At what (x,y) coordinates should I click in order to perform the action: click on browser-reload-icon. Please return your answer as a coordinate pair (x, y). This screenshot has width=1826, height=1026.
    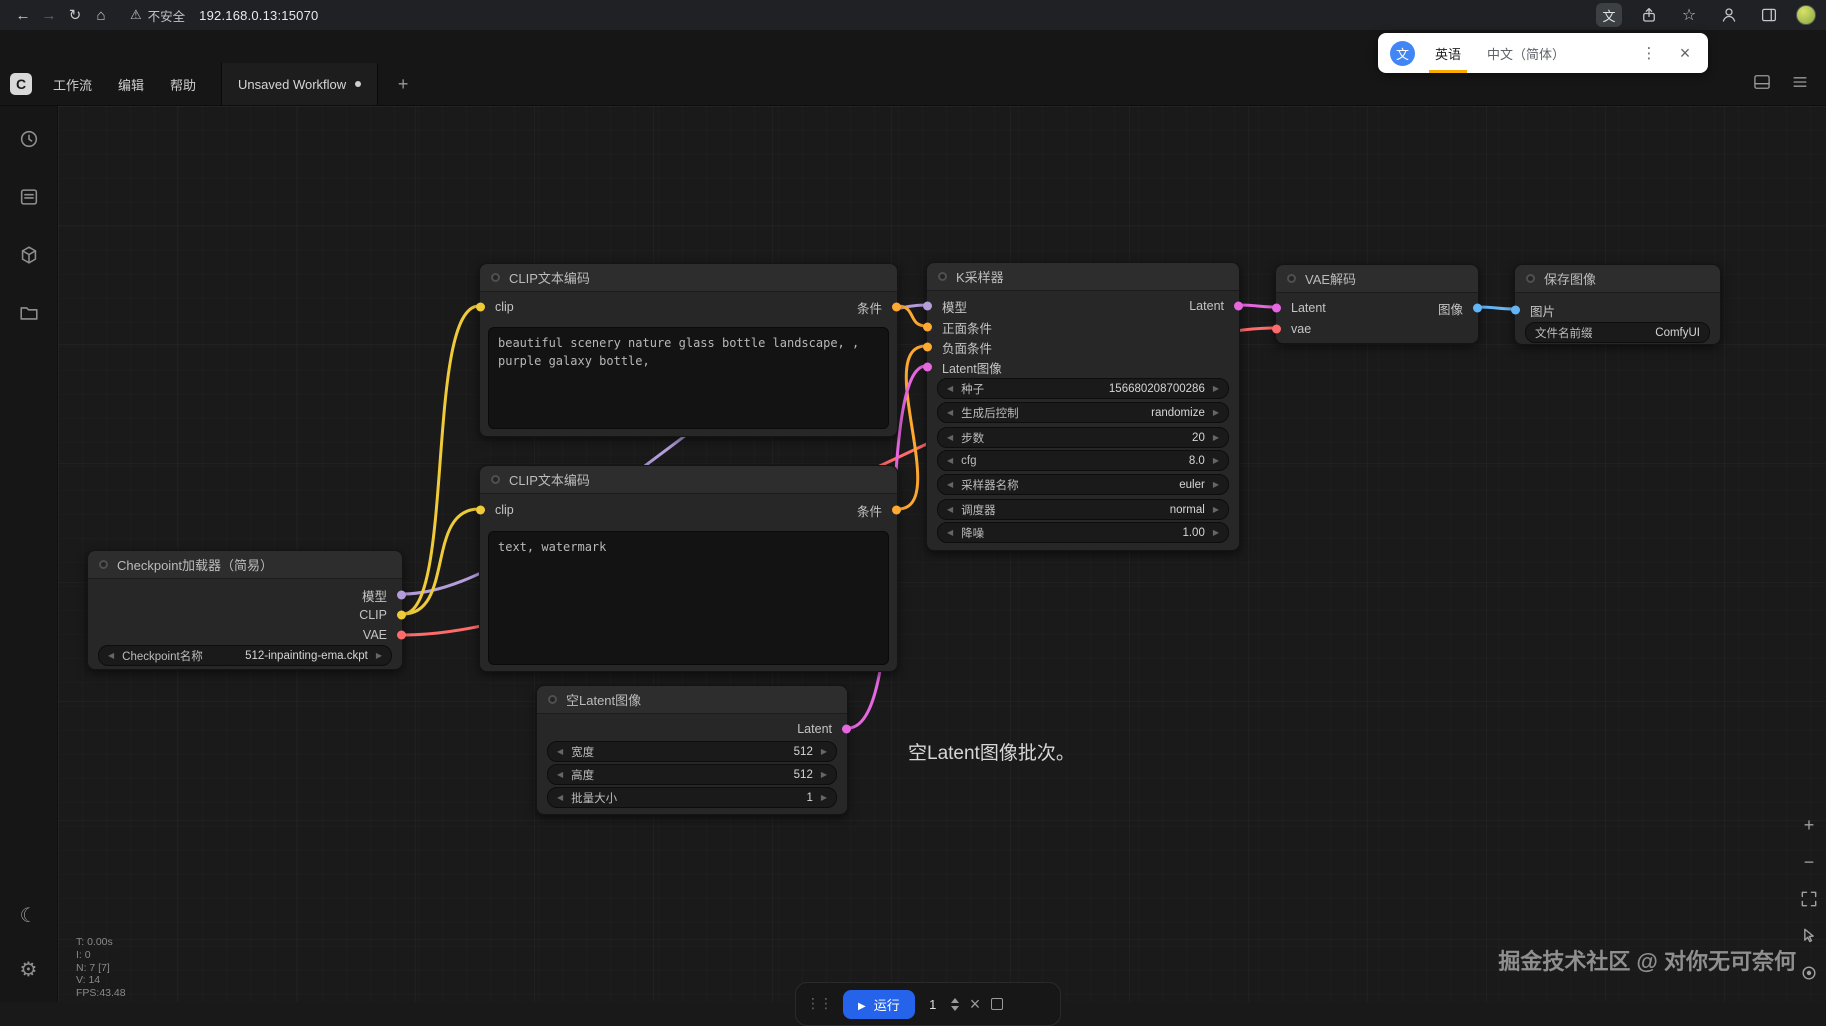
    Looking at the image, I should click on (75, 15).